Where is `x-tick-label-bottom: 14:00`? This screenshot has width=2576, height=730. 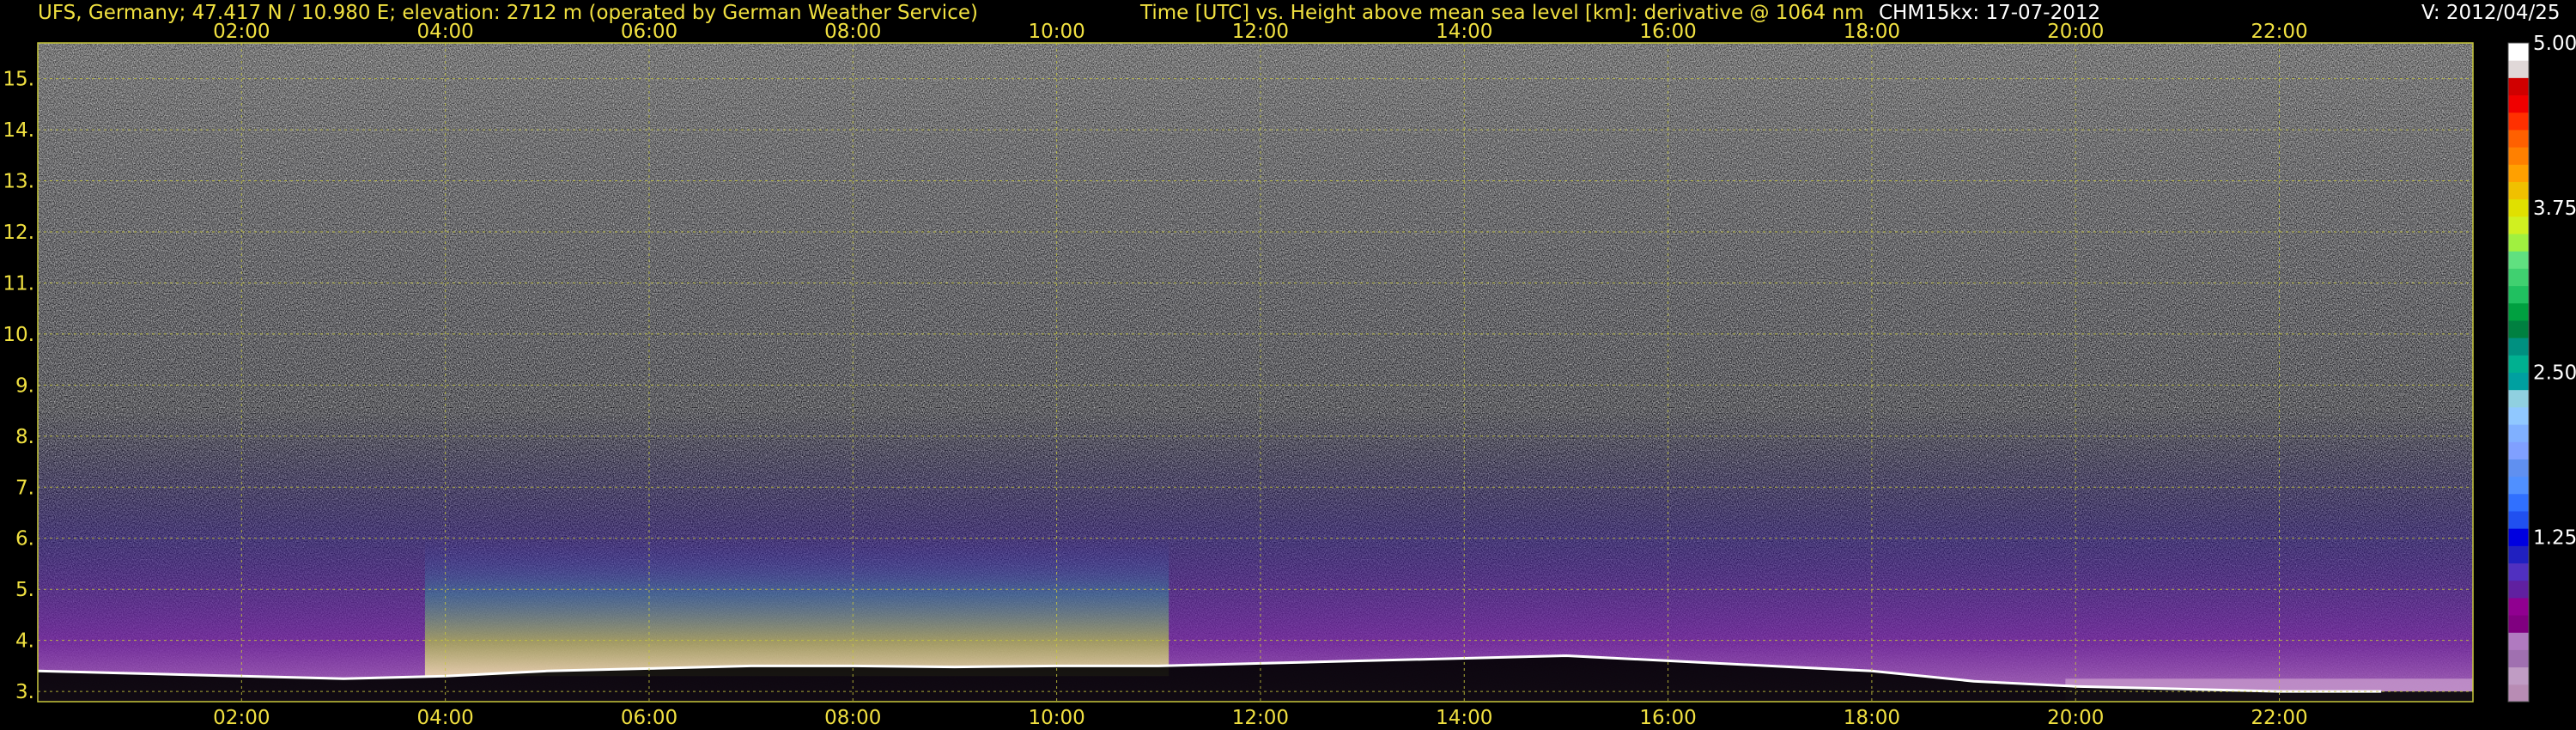 x-tick-label-bottom: 14:00 is located at coordinates (1464, 718).